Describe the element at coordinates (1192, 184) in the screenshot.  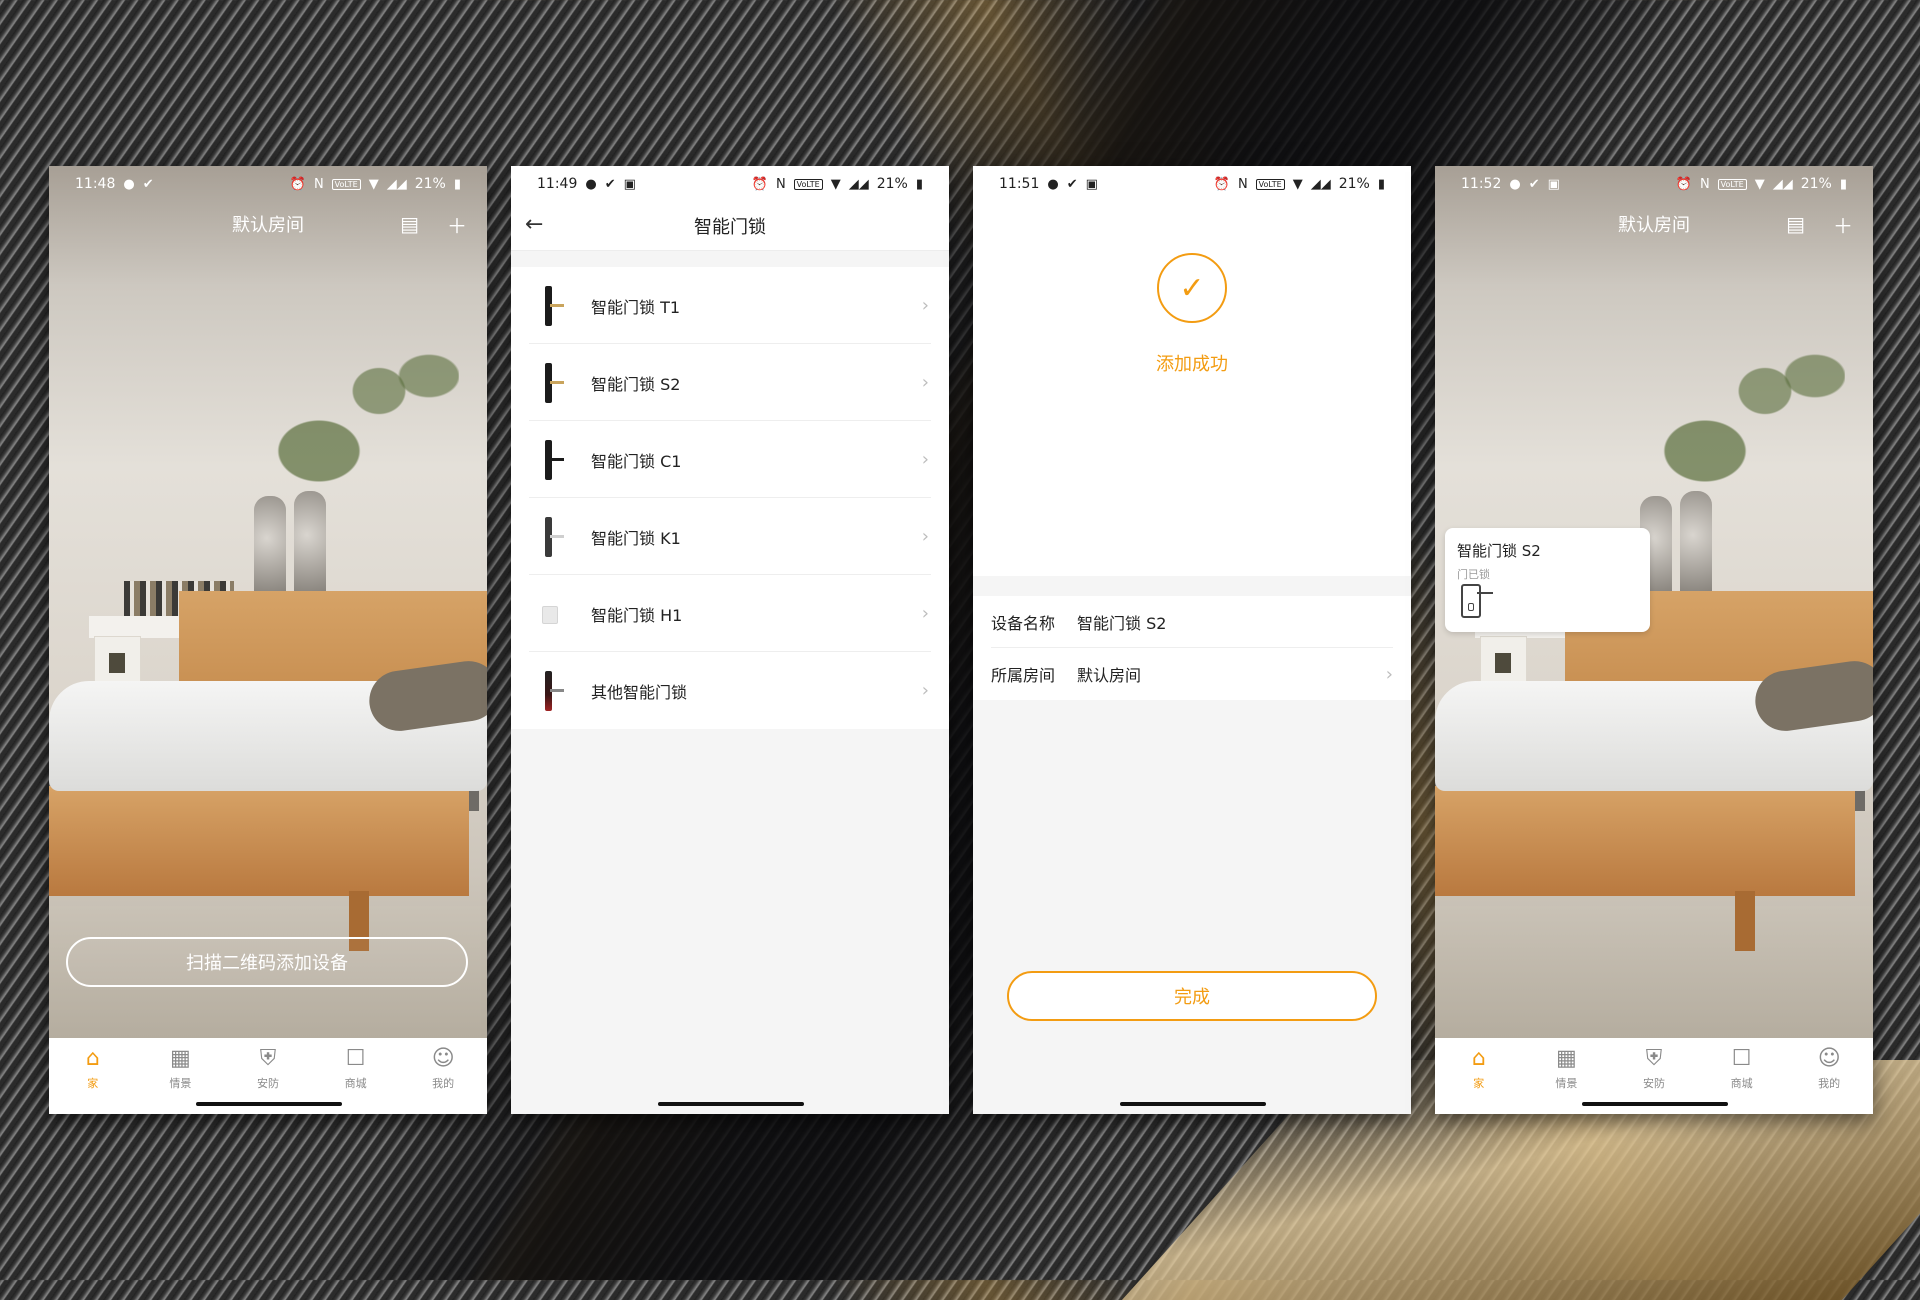
I see `status-bar: 11:51 ● ✔ ▣ ⏰ N VoLTE ▼ ◢◢ 21% ▮` at that location.